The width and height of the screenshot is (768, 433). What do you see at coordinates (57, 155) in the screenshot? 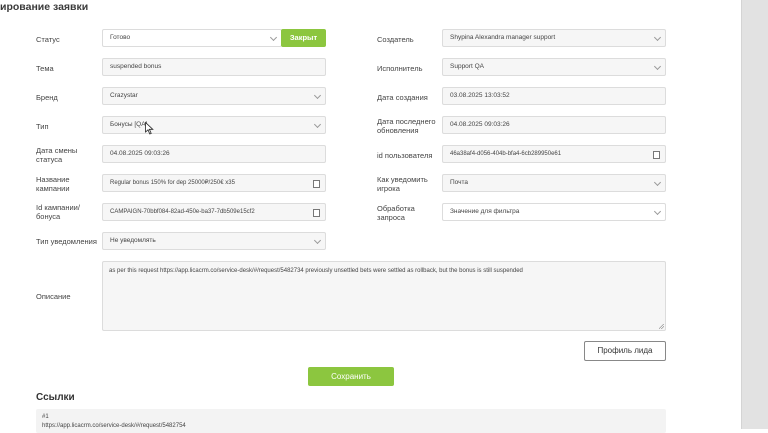
I see `status-change-date-label: Дата смены статуса` at bounding box center [57, 155].